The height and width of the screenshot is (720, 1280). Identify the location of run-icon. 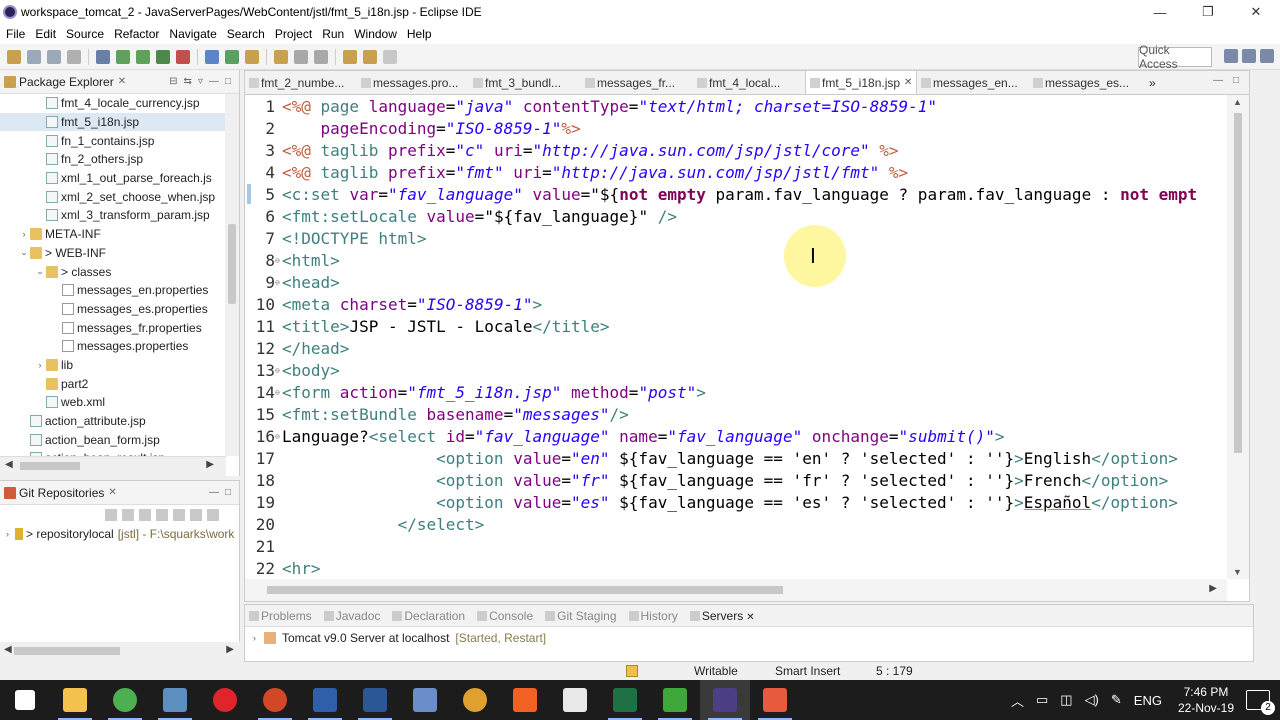
(123, 56).